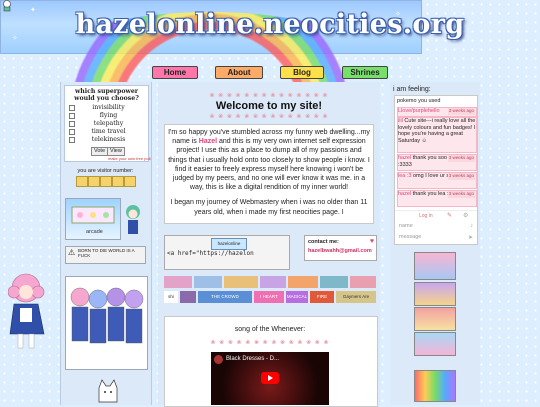  What do you see at coordinates (406, 226) in the screenshot?
I see `chat-name-input: name` at bounding box center [406, 226].